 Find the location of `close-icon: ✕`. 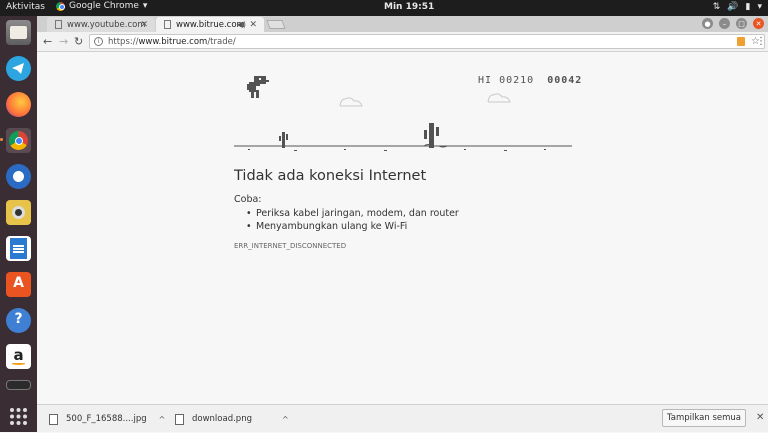

close-icon: ✕ is located at coordinates (760, 417).